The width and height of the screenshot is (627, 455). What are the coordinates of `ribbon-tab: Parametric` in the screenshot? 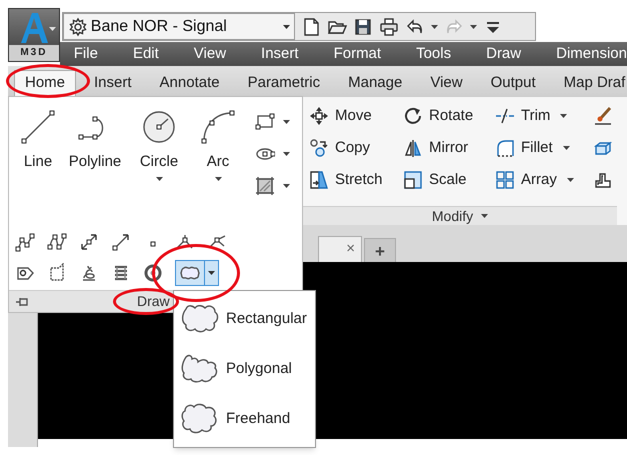 It's located at (284, 83).